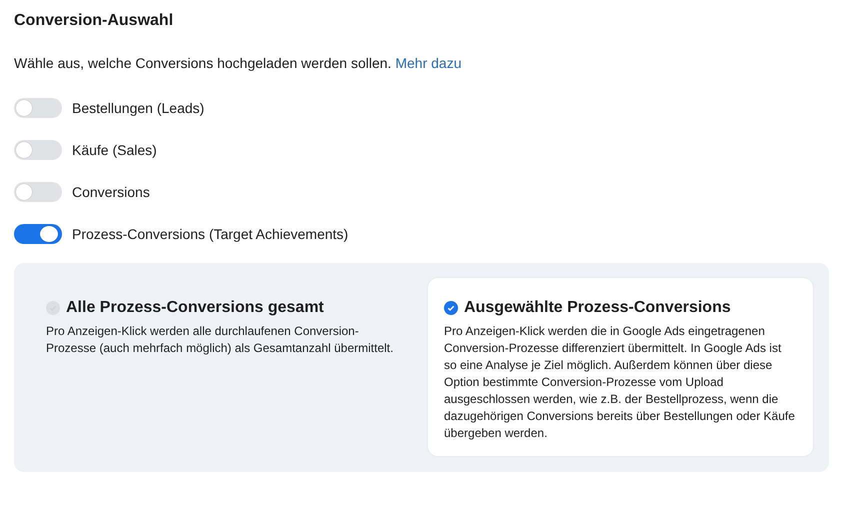 Image resolution: width=843 pixels, height=509 pixels. Describe the element at coordinates (451, 308) in the screenshot. I see `check-circle-icon` at that location.